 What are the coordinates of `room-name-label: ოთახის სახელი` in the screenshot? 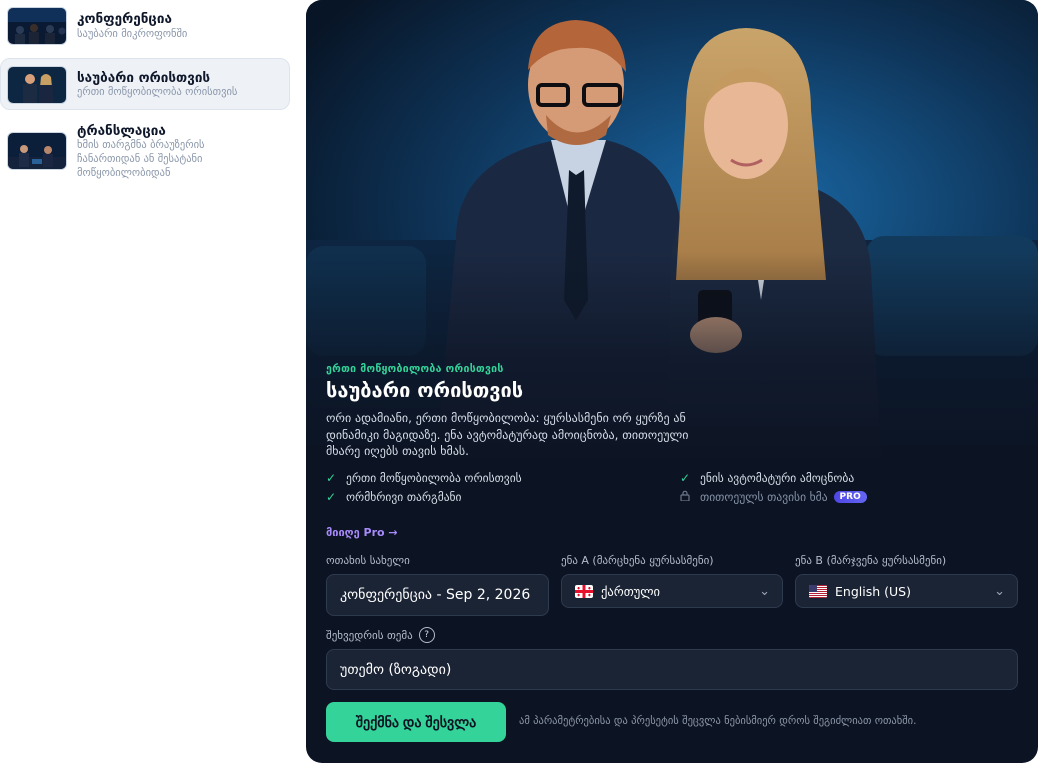 It's located at (368, 560).